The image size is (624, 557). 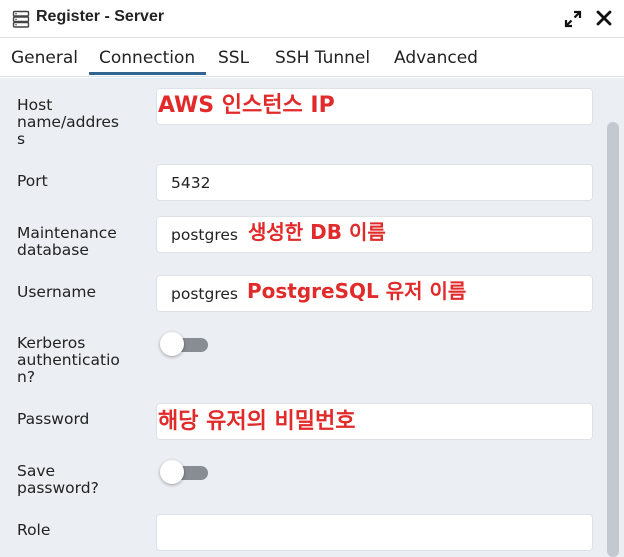 I want to click on kerberos-label-line: n?, so click(x=26, y=377).